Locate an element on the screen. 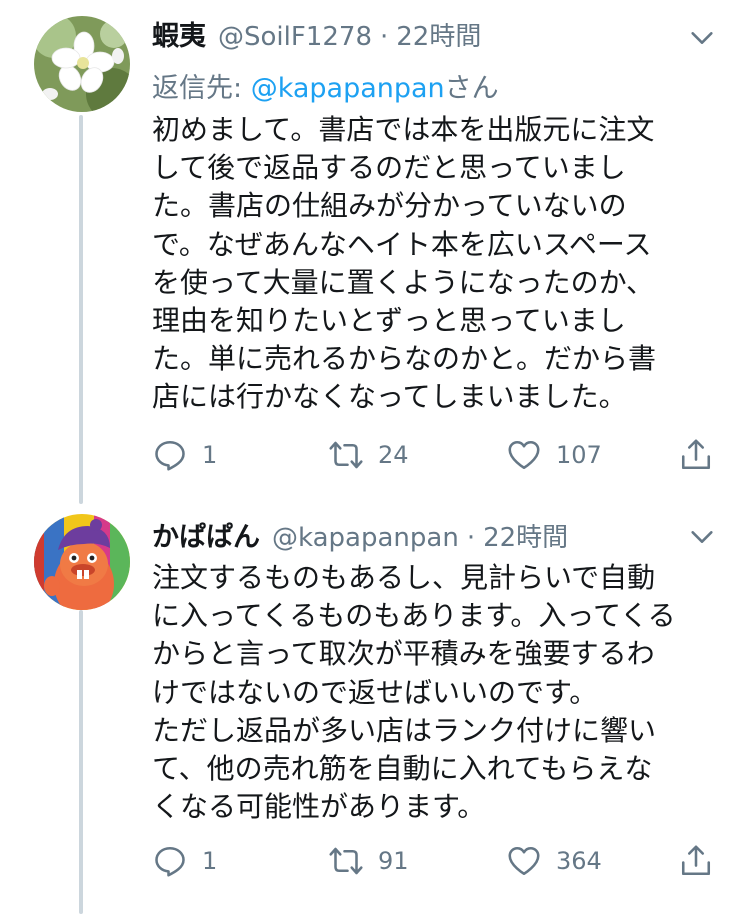  mascot-character-avatar-image is located at coordinates (82, 562).